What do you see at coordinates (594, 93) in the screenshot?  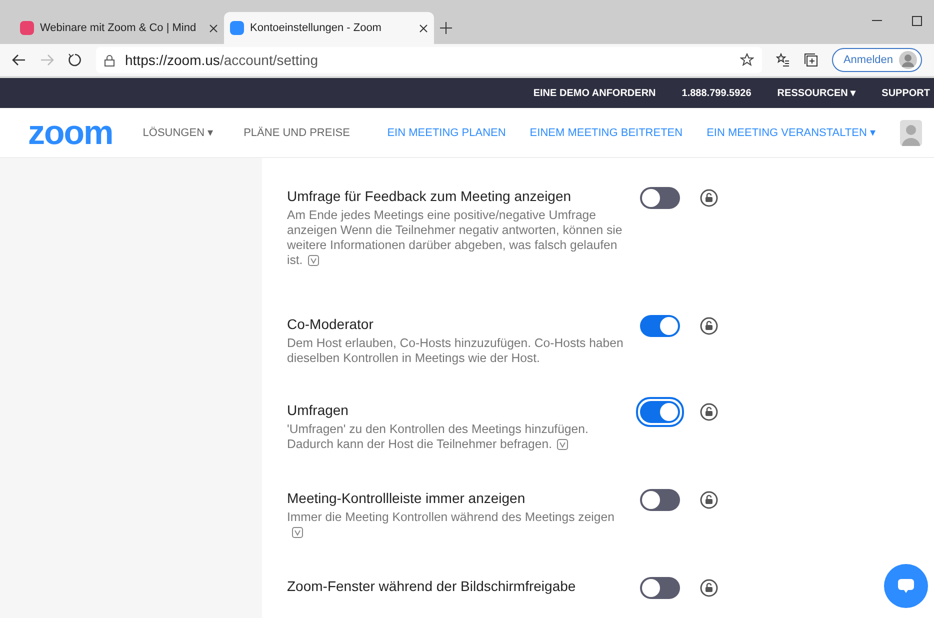 I see `top-nav-link: EINE DEMO ANFORDERN` at bounding box center [594, 93].